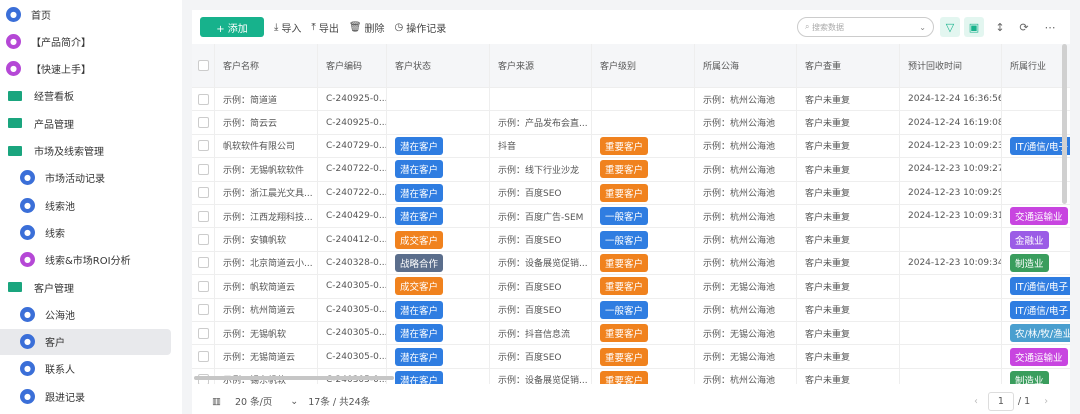 The height and width of the screenshot is (414, 1080). Describe the element at coordinates (951, 99) in the screenshot. I see `table-cell: 2024-12-24 16:36:56` at that location.